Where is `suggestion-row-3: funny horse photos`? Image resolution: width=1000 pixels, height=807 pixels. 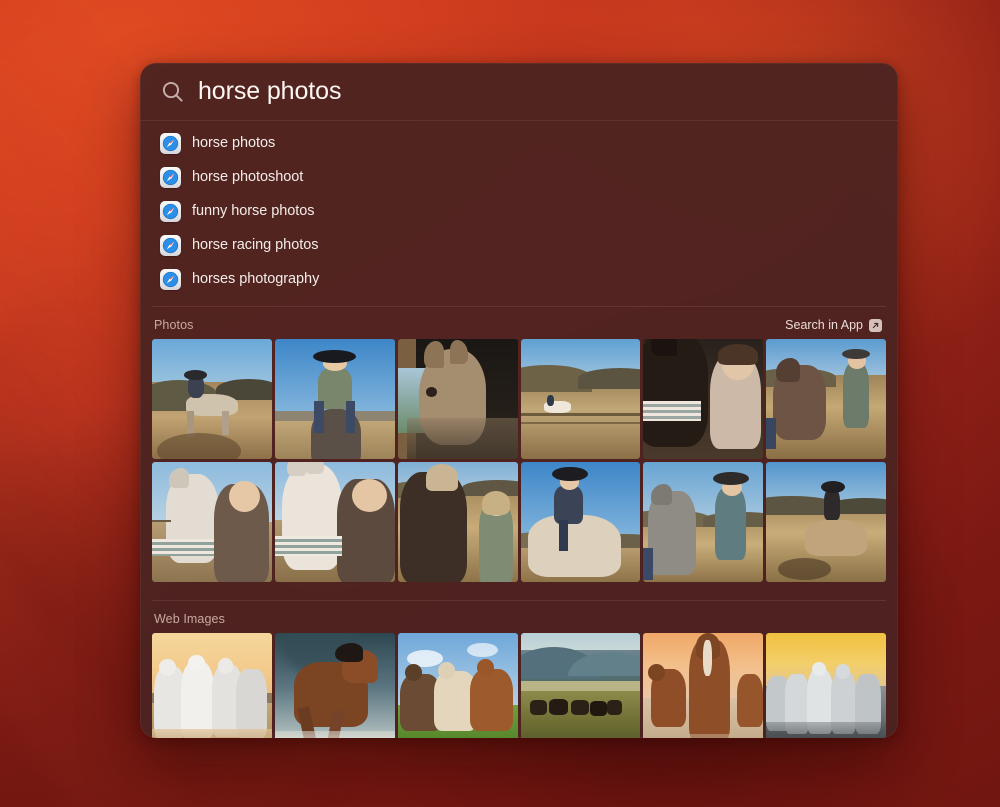 suggestion-row-3: funny horse photos is located at coordinates (519, 211).